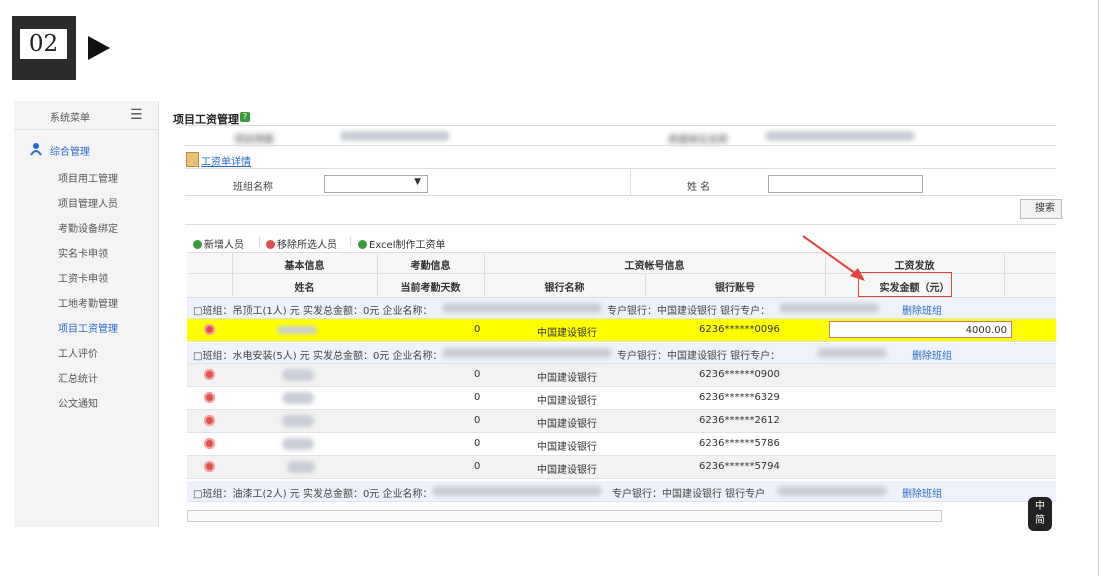 Image resolution: width=1101 pixels, height=576 pixels. What do you see at coordinates (254, 140) in the screenshot?
I see `project-label: 项目预算` at bounding box center [254, 140].